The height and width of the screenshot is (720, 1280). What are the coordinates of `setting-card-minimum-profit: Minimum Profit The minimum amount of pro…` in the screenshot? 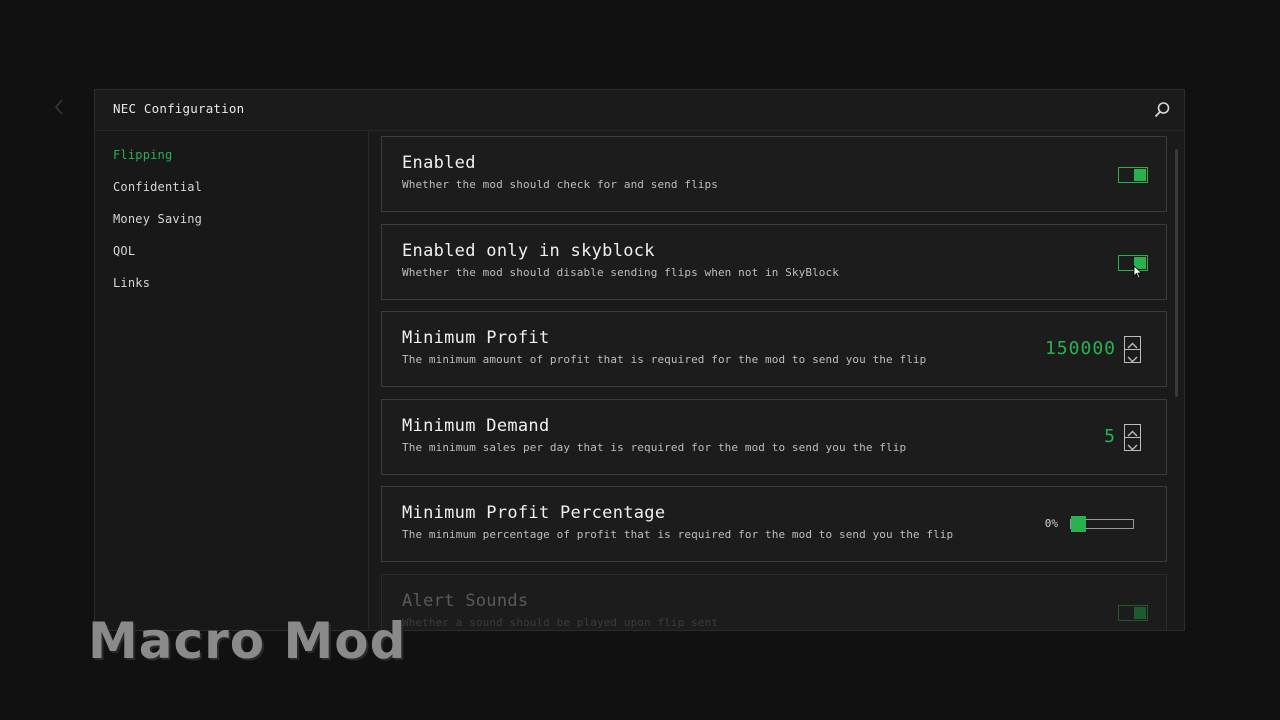 It's located at (774, 349).